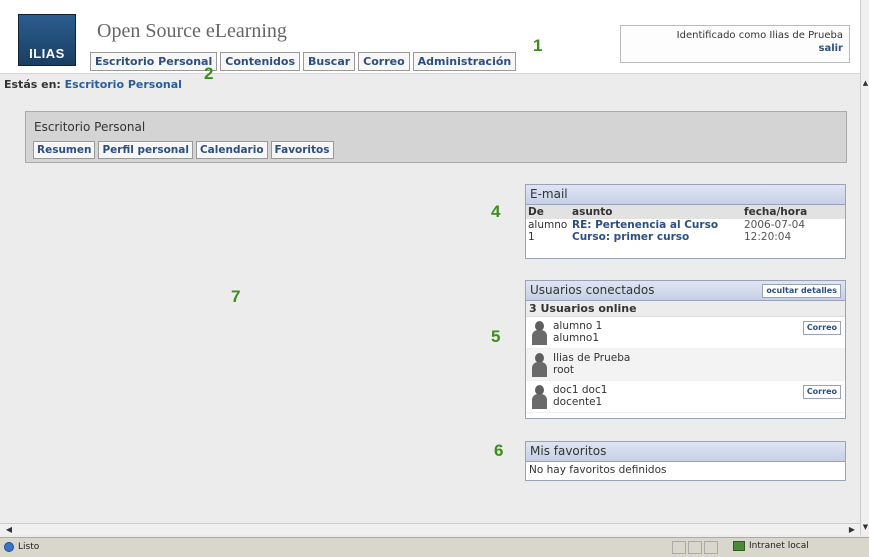 This screenshot has height=557, width=869. I want to click on breadcrumb: Estás en: Escritorio Personal, so click(430, 84).